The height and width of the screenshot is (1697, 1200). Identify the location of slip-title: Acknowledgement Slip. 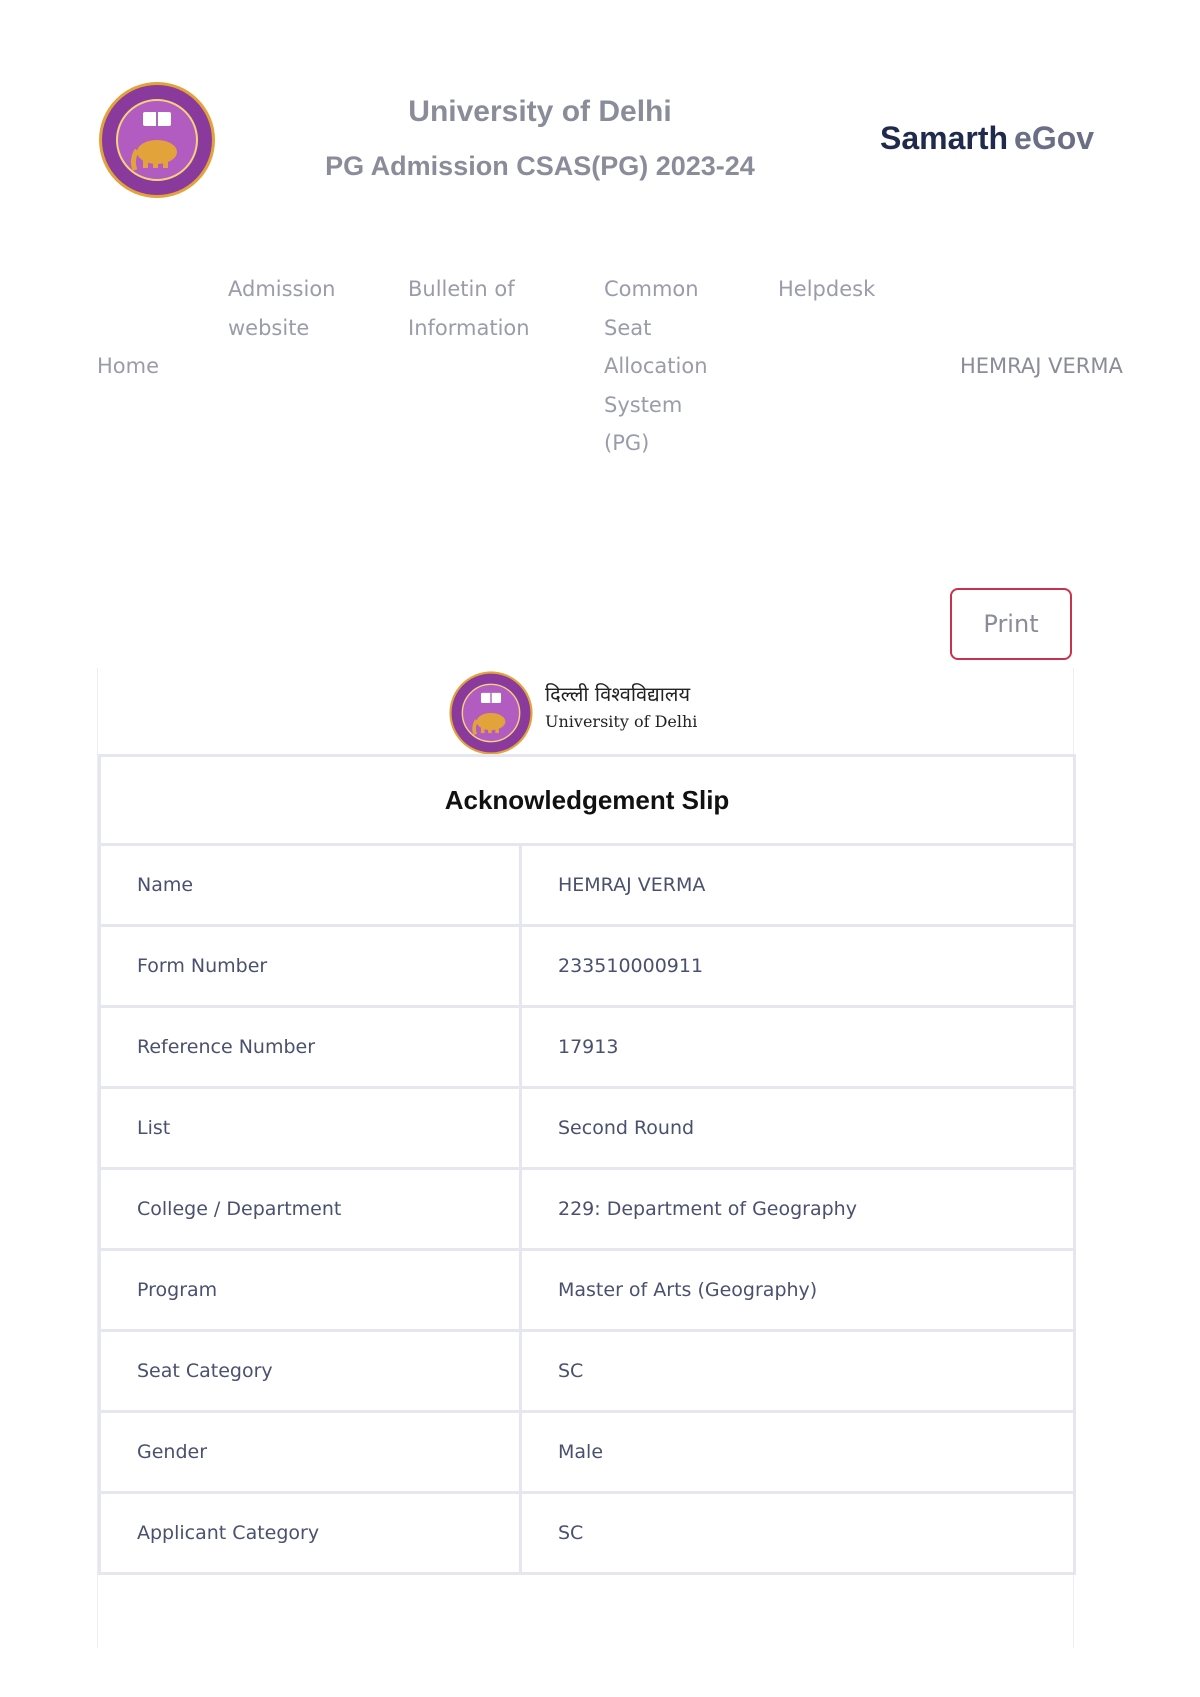
(587, 800).